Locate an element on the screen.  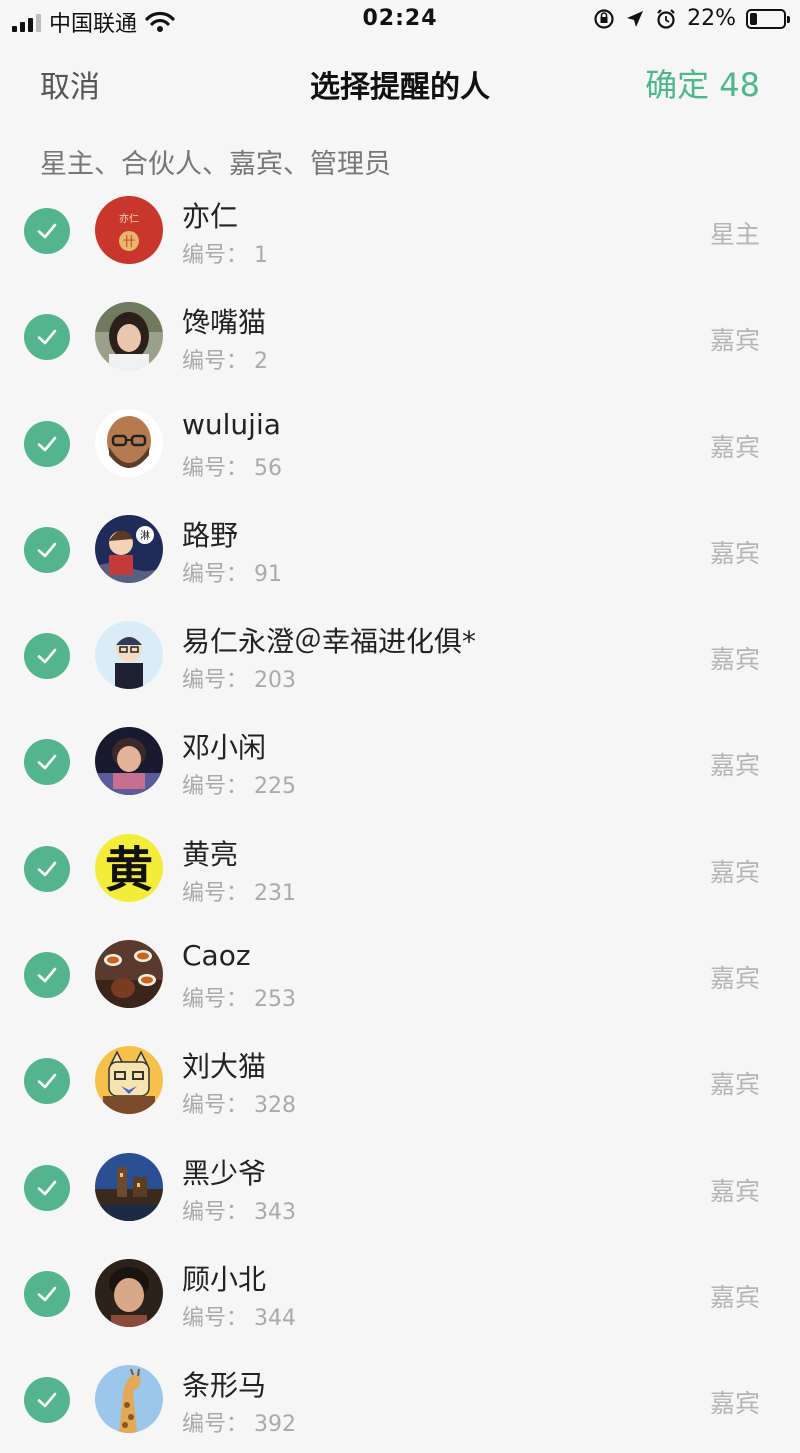
member-number-value: 231 is located at coordinates (275, 893).